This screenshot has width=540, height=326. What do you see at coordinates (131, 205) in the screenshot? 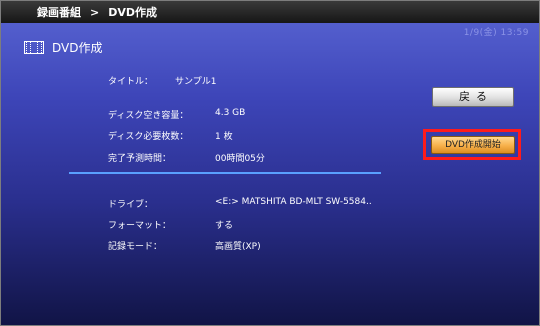
I see `drive-label: ドライブ：` at bounding box center [131, 205].